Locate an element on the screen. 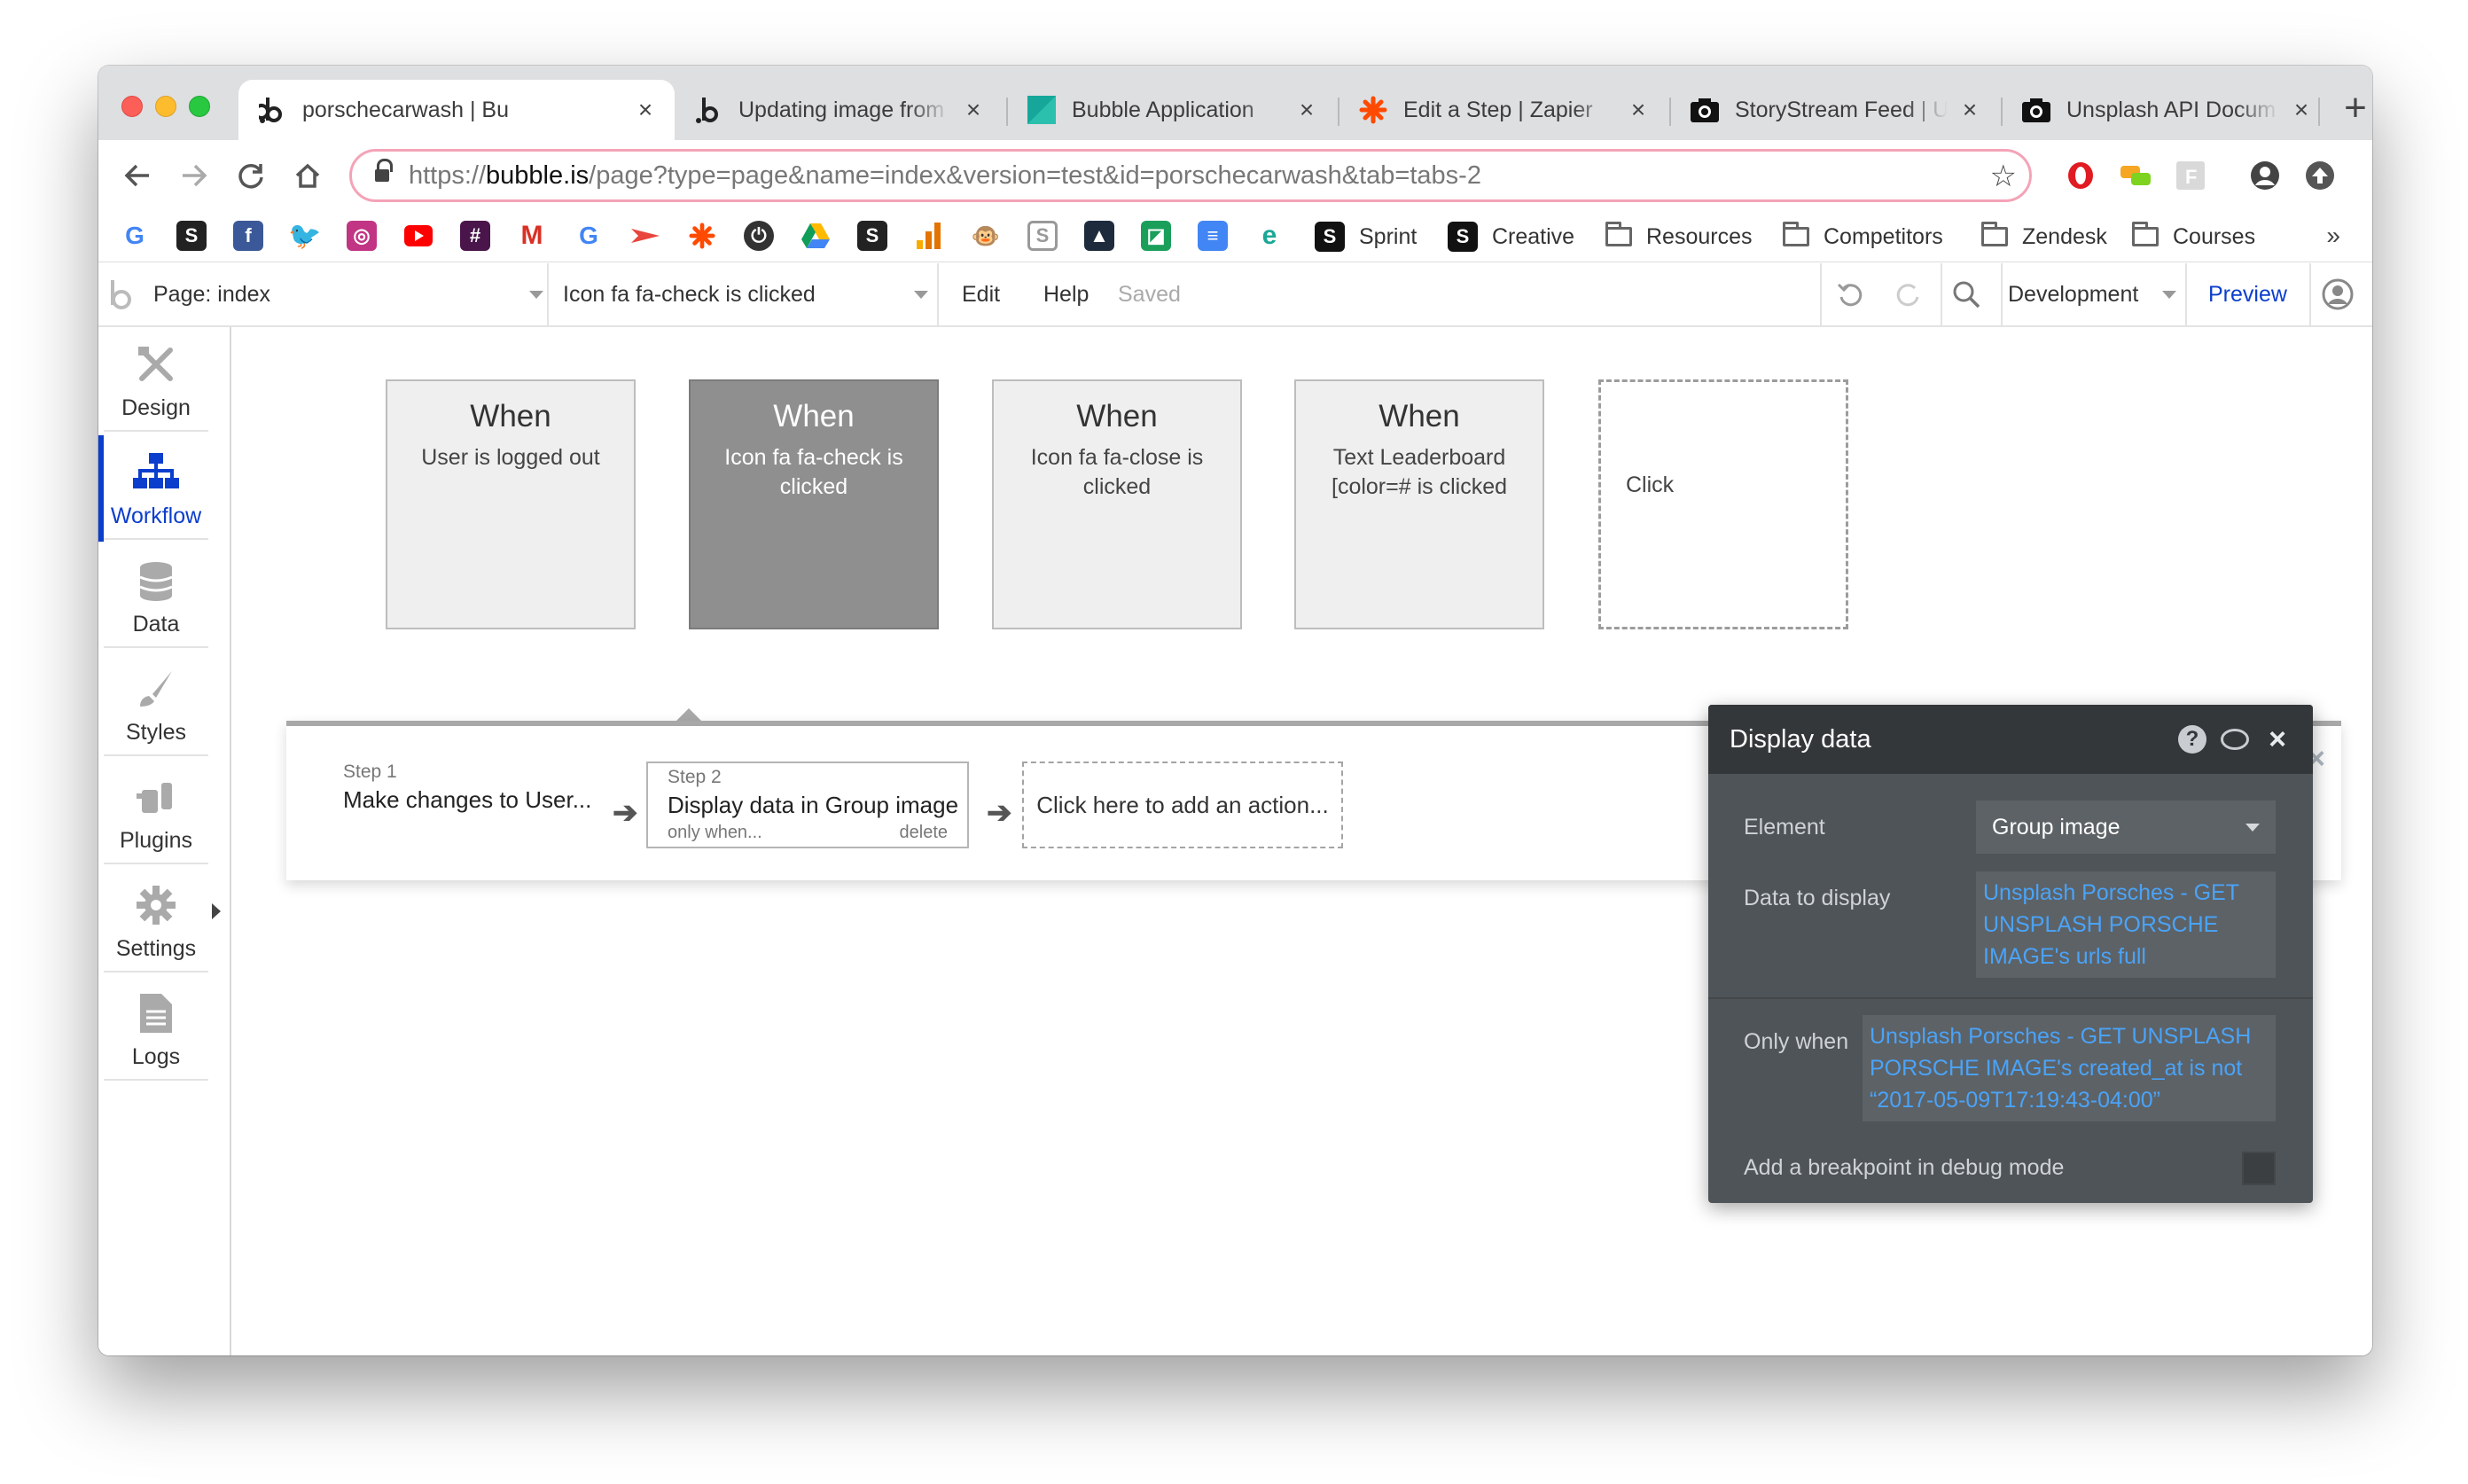 The width and height of the screenshot is (2468, 1484). sidebar-item-data: Data is located at coordinates (156, 595).